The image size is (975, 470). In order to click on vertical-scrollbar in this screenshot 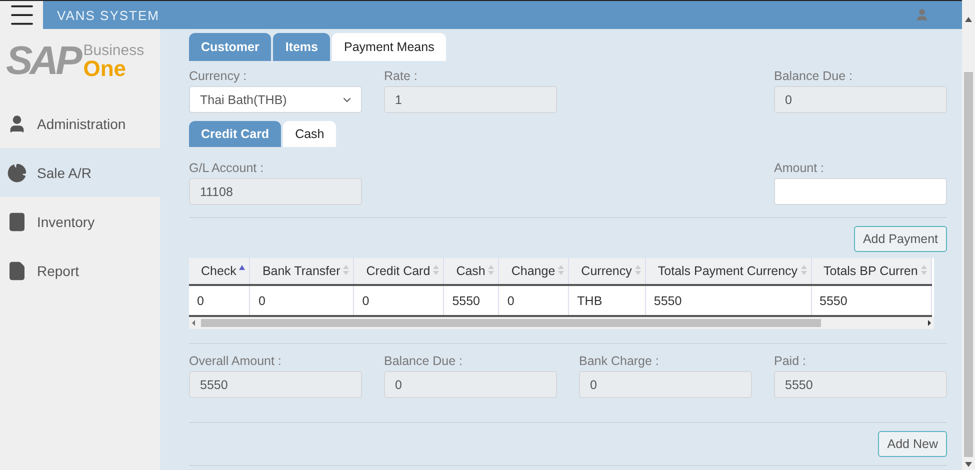, I will do `click(968, 235)`.